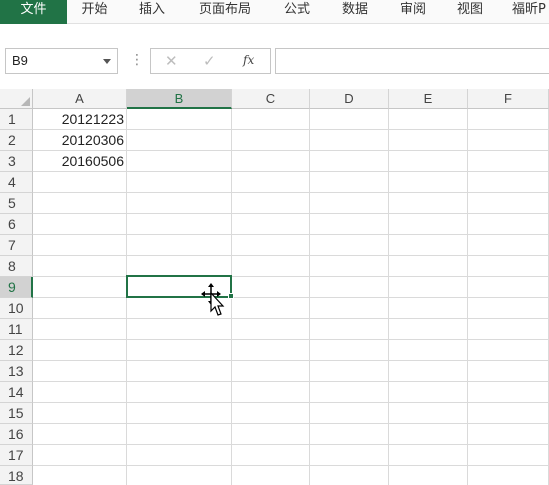 This screenshot has width=549, height=485. What do you see at coordinates (79, 161) in the screenshot?
I see `cell-a3: 20160506` at bounding box center [79, 161].